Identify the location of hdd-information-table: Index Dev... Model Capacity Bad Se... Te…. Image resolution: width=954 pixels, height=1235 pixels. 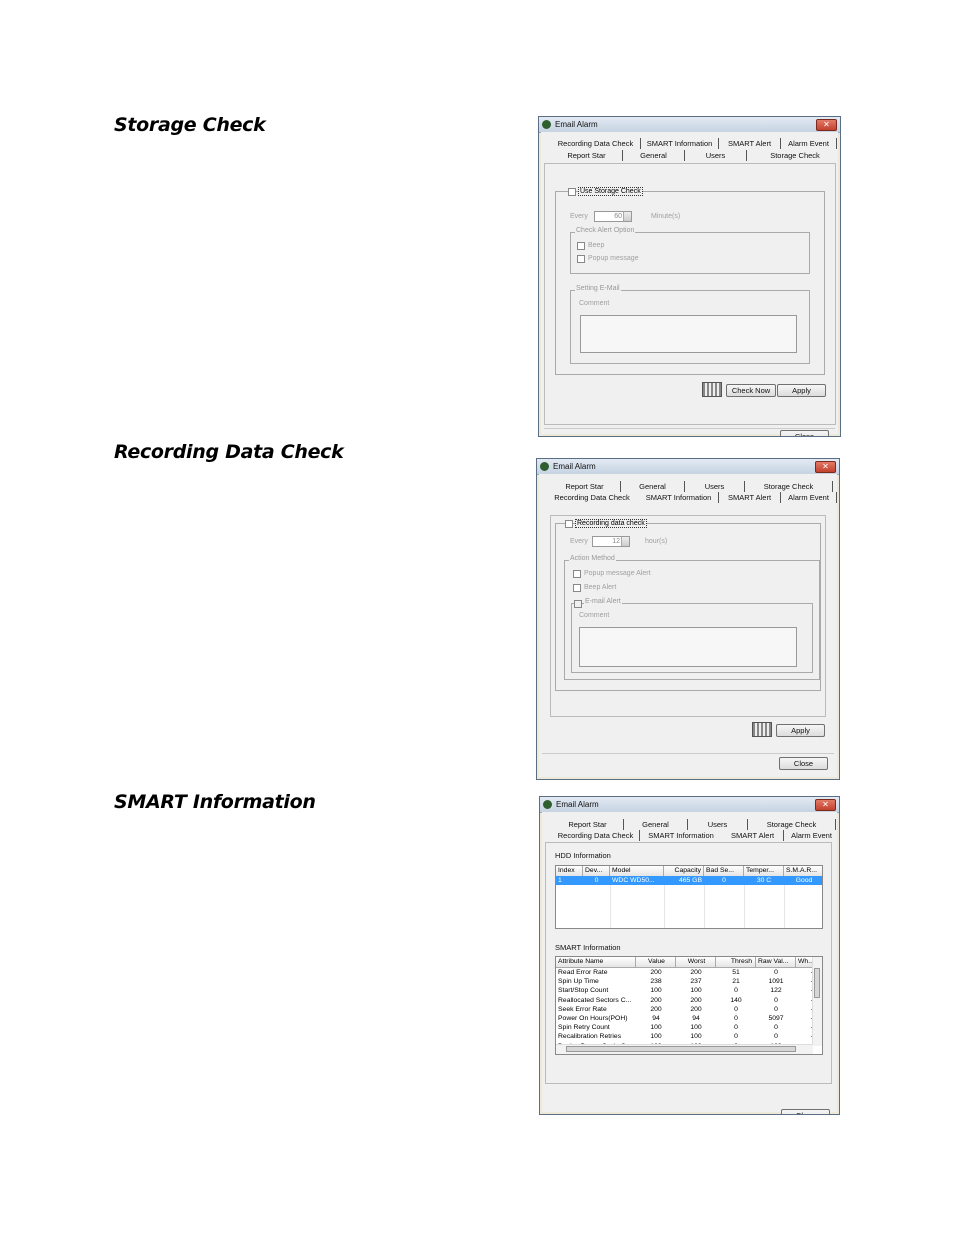
(689, 897).